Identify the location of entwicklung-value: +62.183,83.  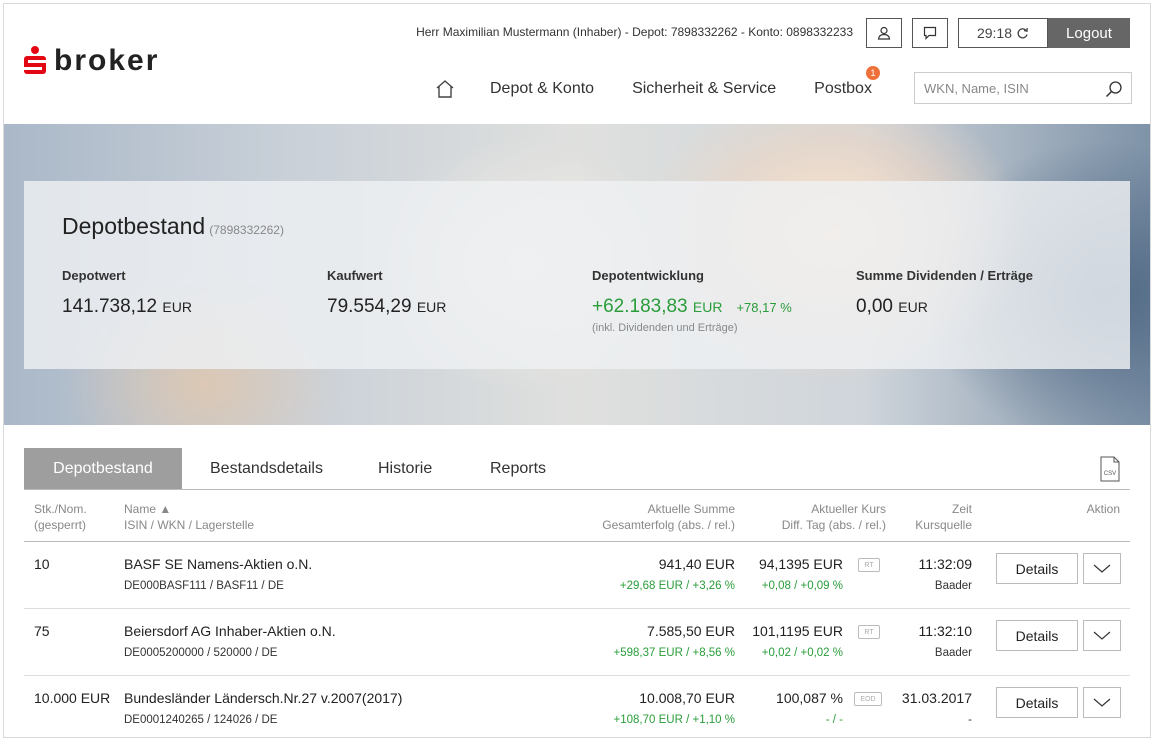
(640, 306).